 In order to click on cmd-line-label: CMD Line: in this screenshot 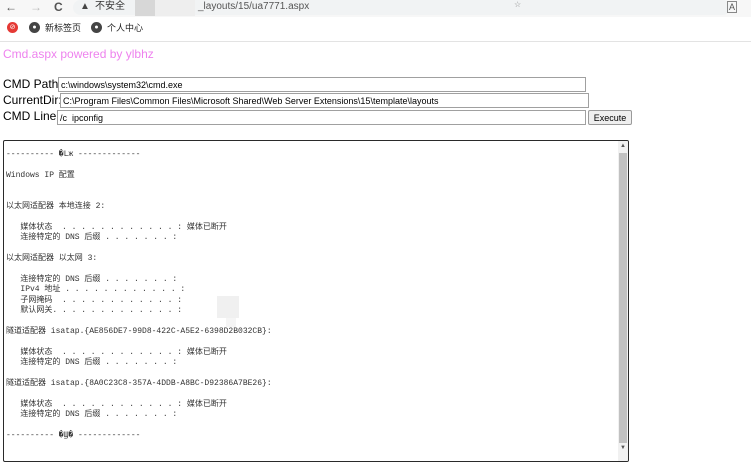, I will do `click(31, 116)`.